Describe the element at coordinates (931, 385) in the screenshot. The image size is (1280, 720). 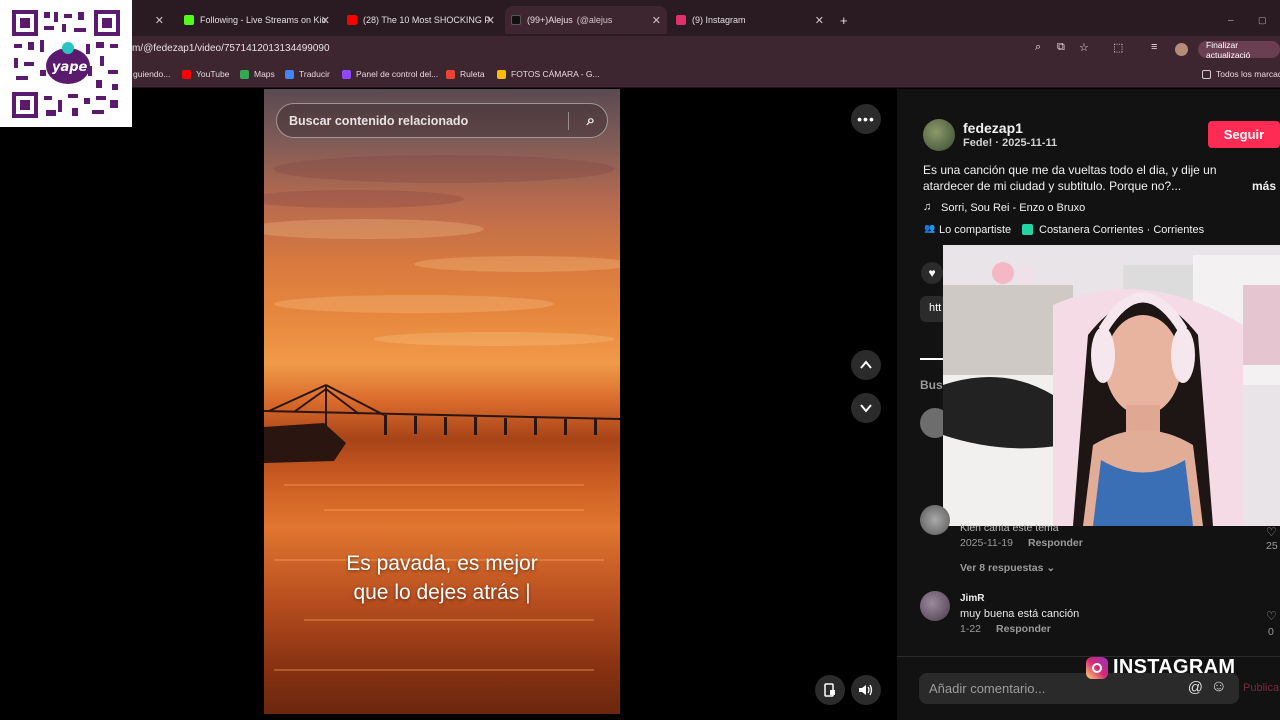
I see `search-tab: Bus` at that location.